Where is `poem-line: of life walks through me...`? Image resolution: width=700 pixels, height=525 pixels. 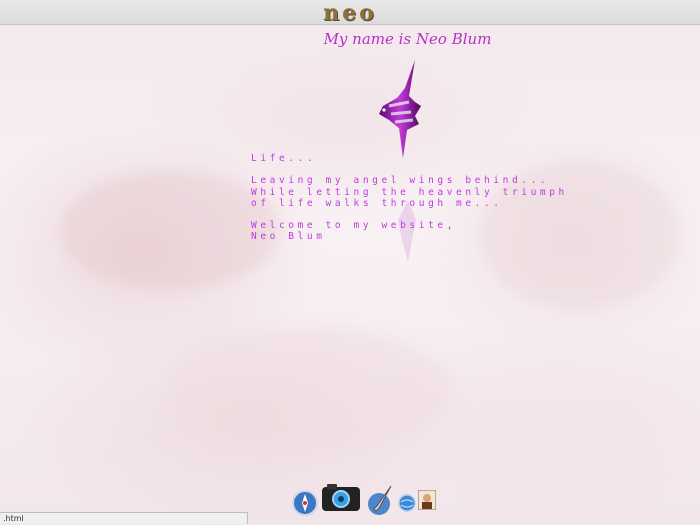
poem-line: of life walks through me... is located at coordinates (377, 203).